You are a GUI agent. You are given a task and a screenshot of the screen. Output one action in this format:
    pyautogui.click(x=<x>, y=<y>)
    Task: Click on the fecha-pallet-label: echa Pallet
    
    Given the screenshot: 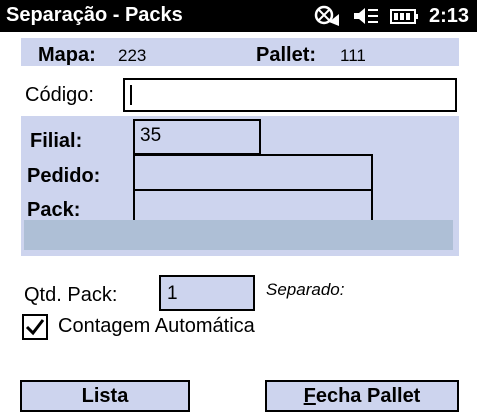 What is the action you would take?
    pyautogui.click(x=368, y=396)
    